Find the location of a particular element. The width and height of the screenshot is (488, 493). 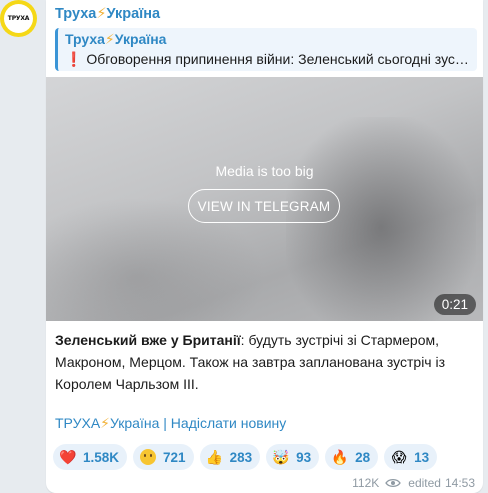

reply-author: Труха⚡Україна is located at coordinates (267, 39).